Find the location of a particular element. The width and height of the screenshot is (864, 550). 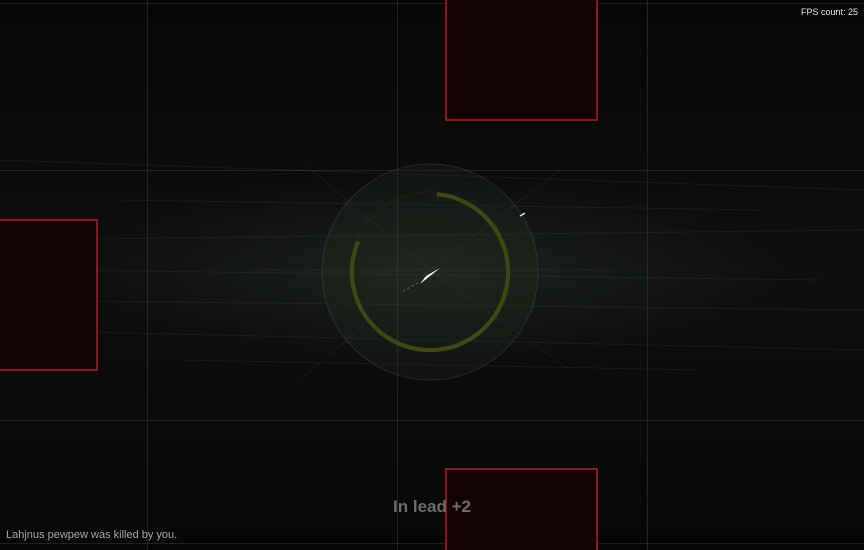

shield-aura is located at coordinates (430, 272).